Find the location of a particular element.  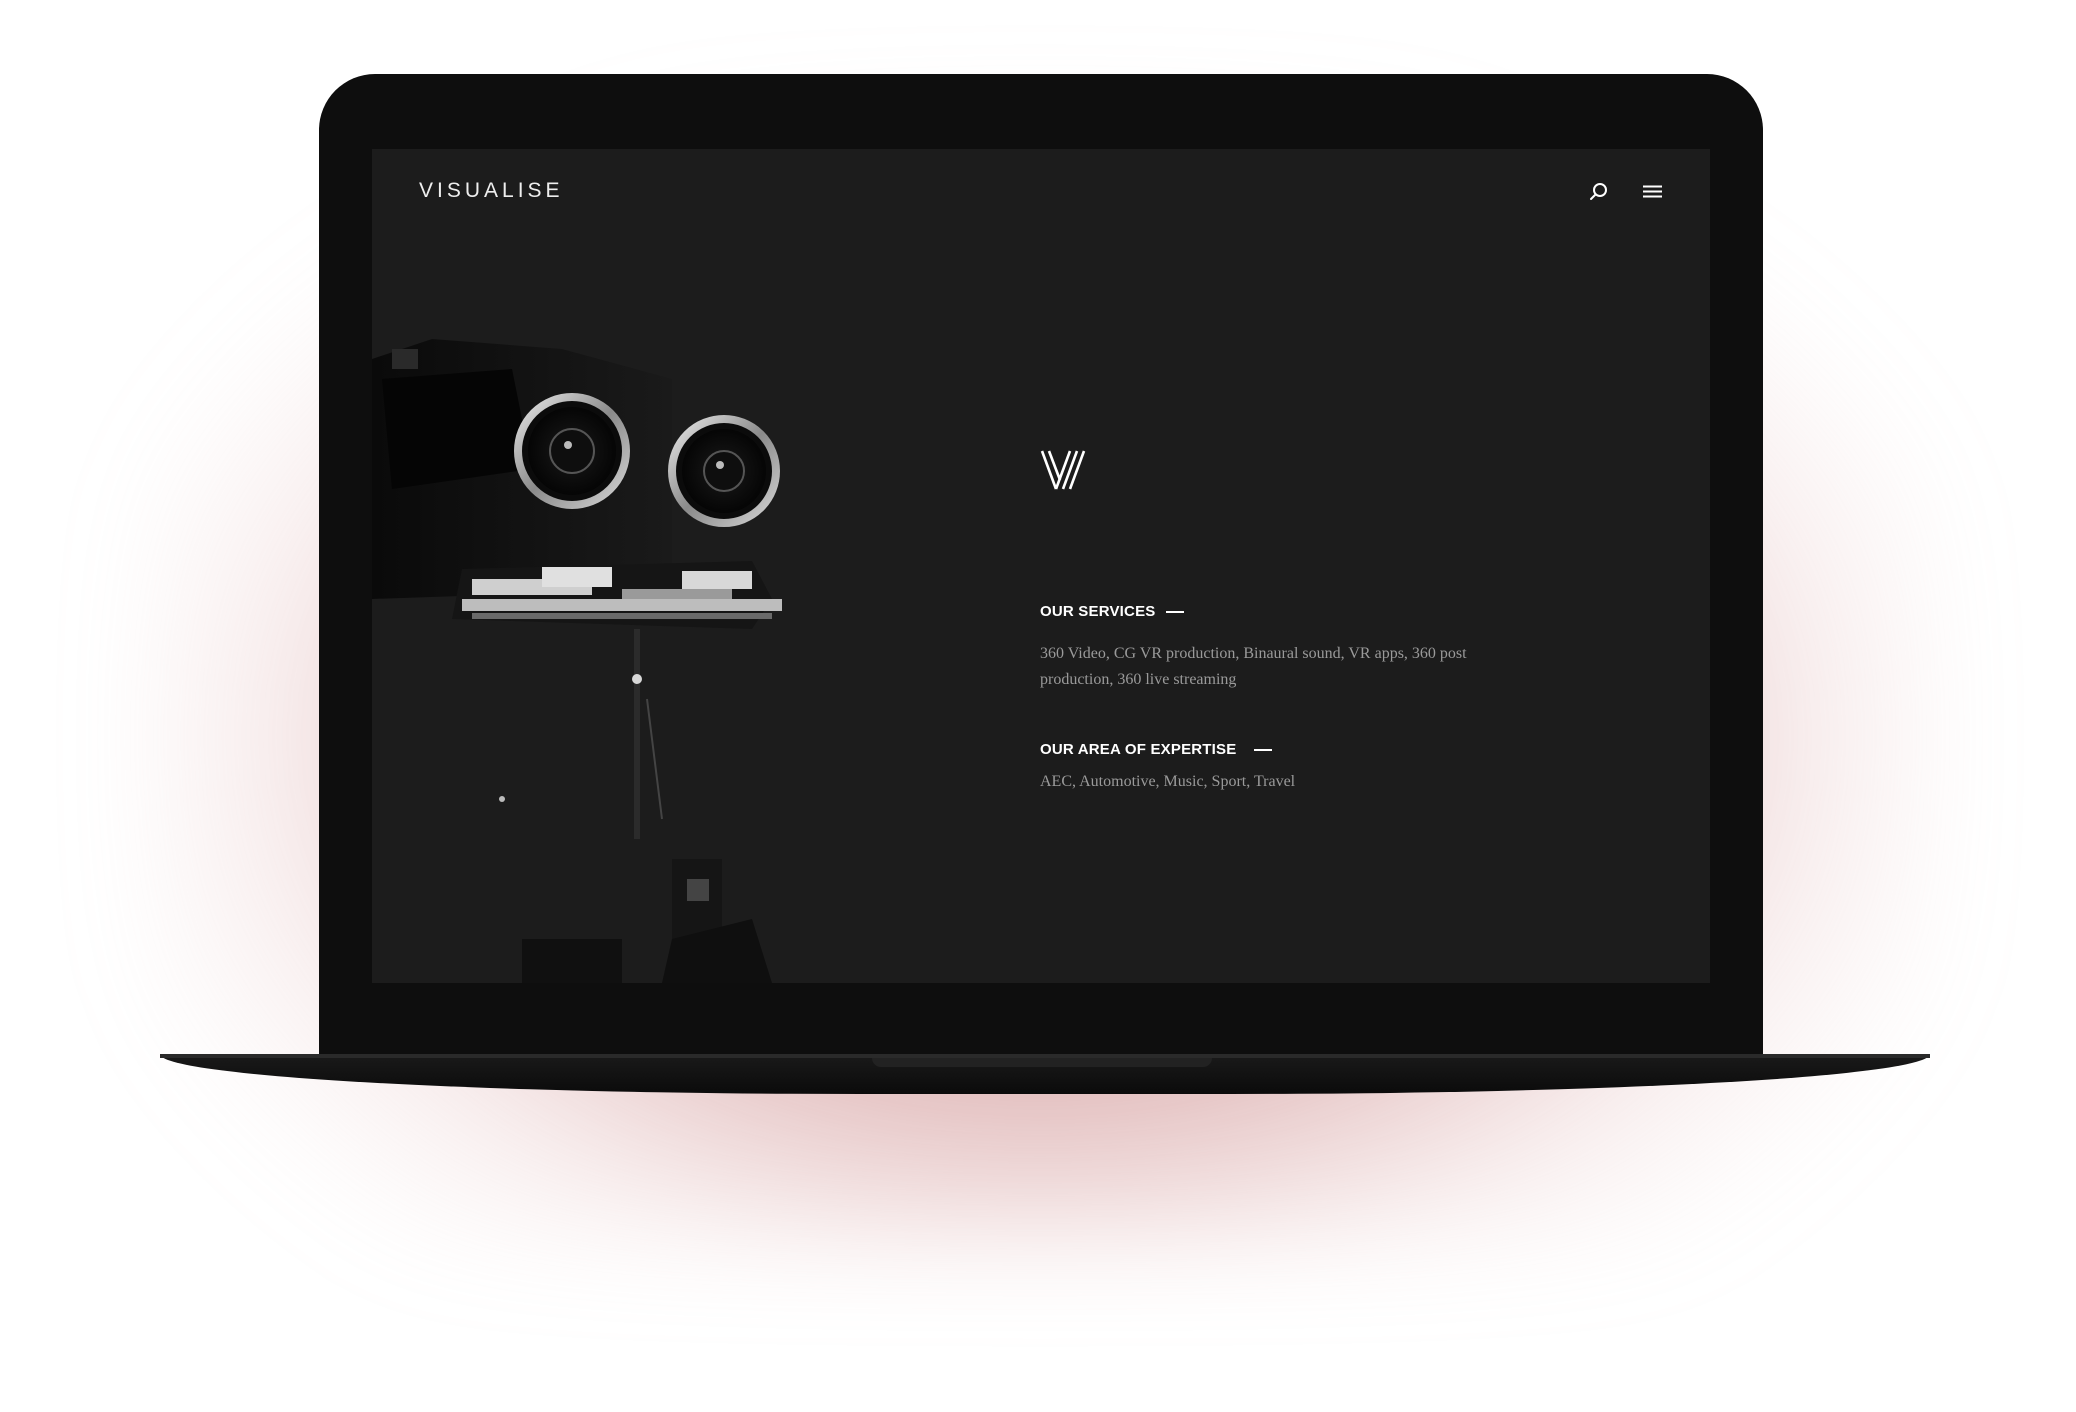

hamburger-menu-icon is located at coordinates (1652, 191).